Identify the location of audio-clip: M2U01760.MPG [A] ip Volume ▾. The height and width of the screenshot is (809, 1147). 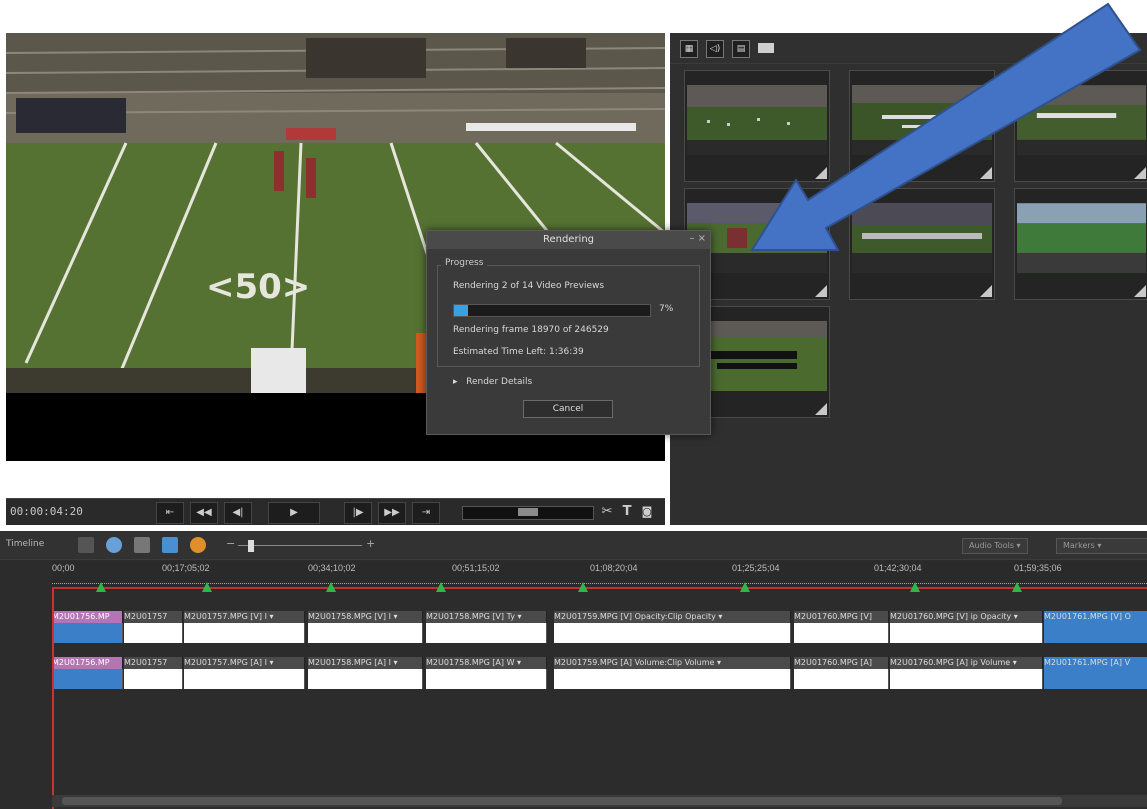
(966, 663).